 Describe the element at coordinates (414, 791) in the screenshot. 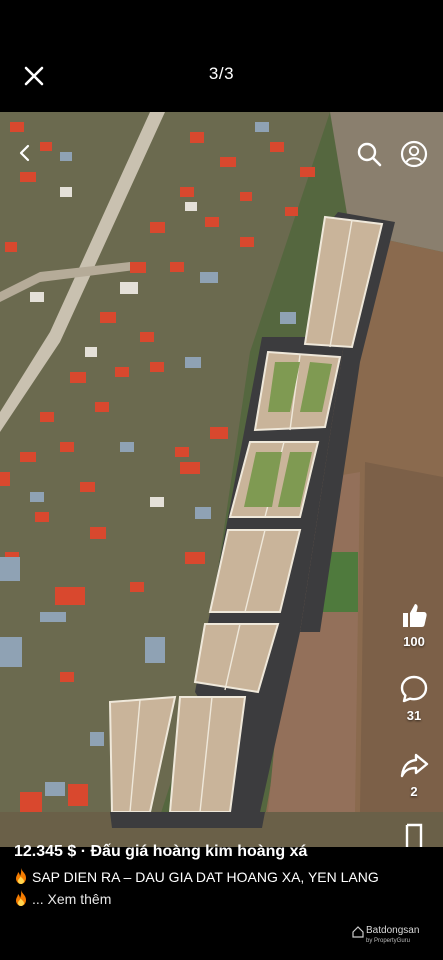

I see `share-count: 2` at that location.